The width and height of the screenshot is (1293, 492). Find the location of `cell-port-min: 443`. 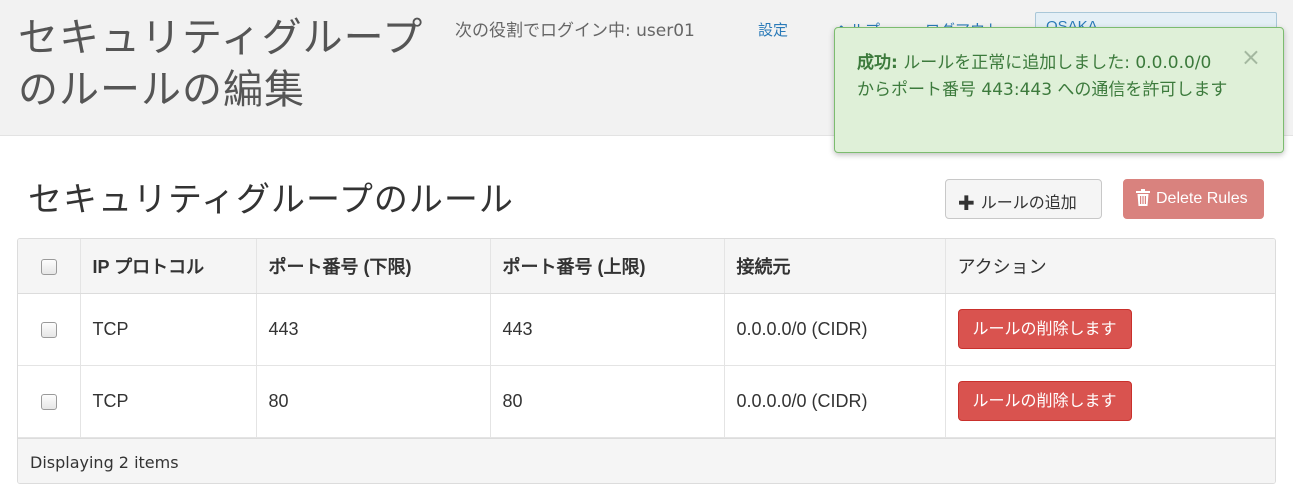

cell-port-min: 443 is located at coordinates (373, 329).